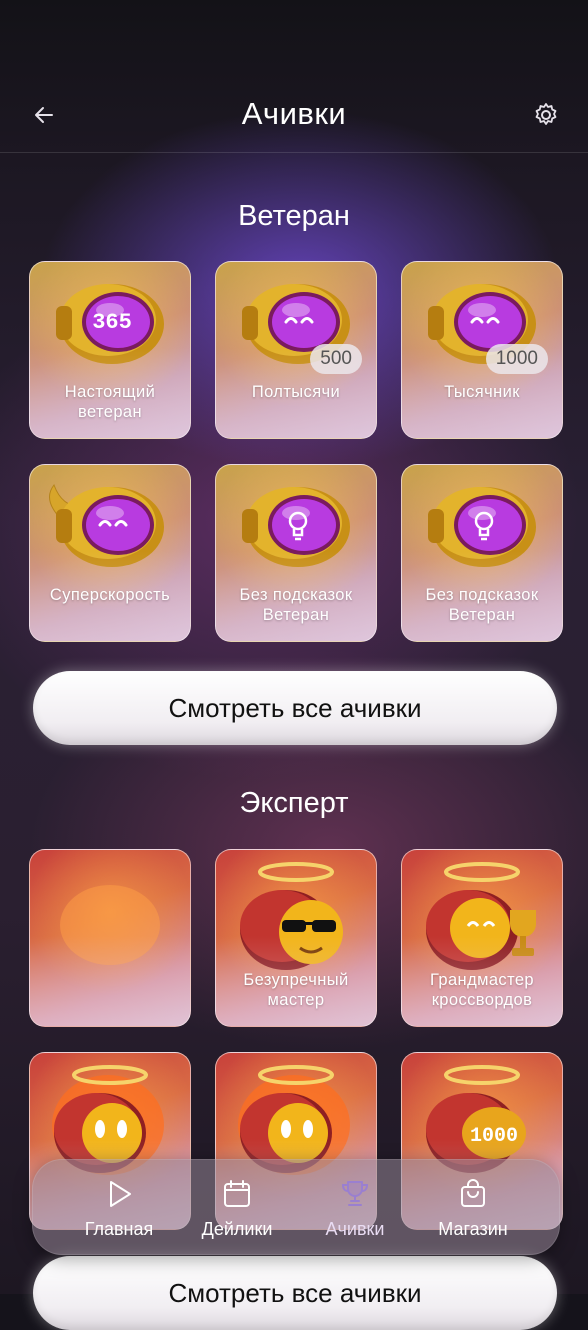  Describe the element at coordinates (110, 350) in the screenshot. I see `achievement-card: 365 Настоящий ветеран` at that location.